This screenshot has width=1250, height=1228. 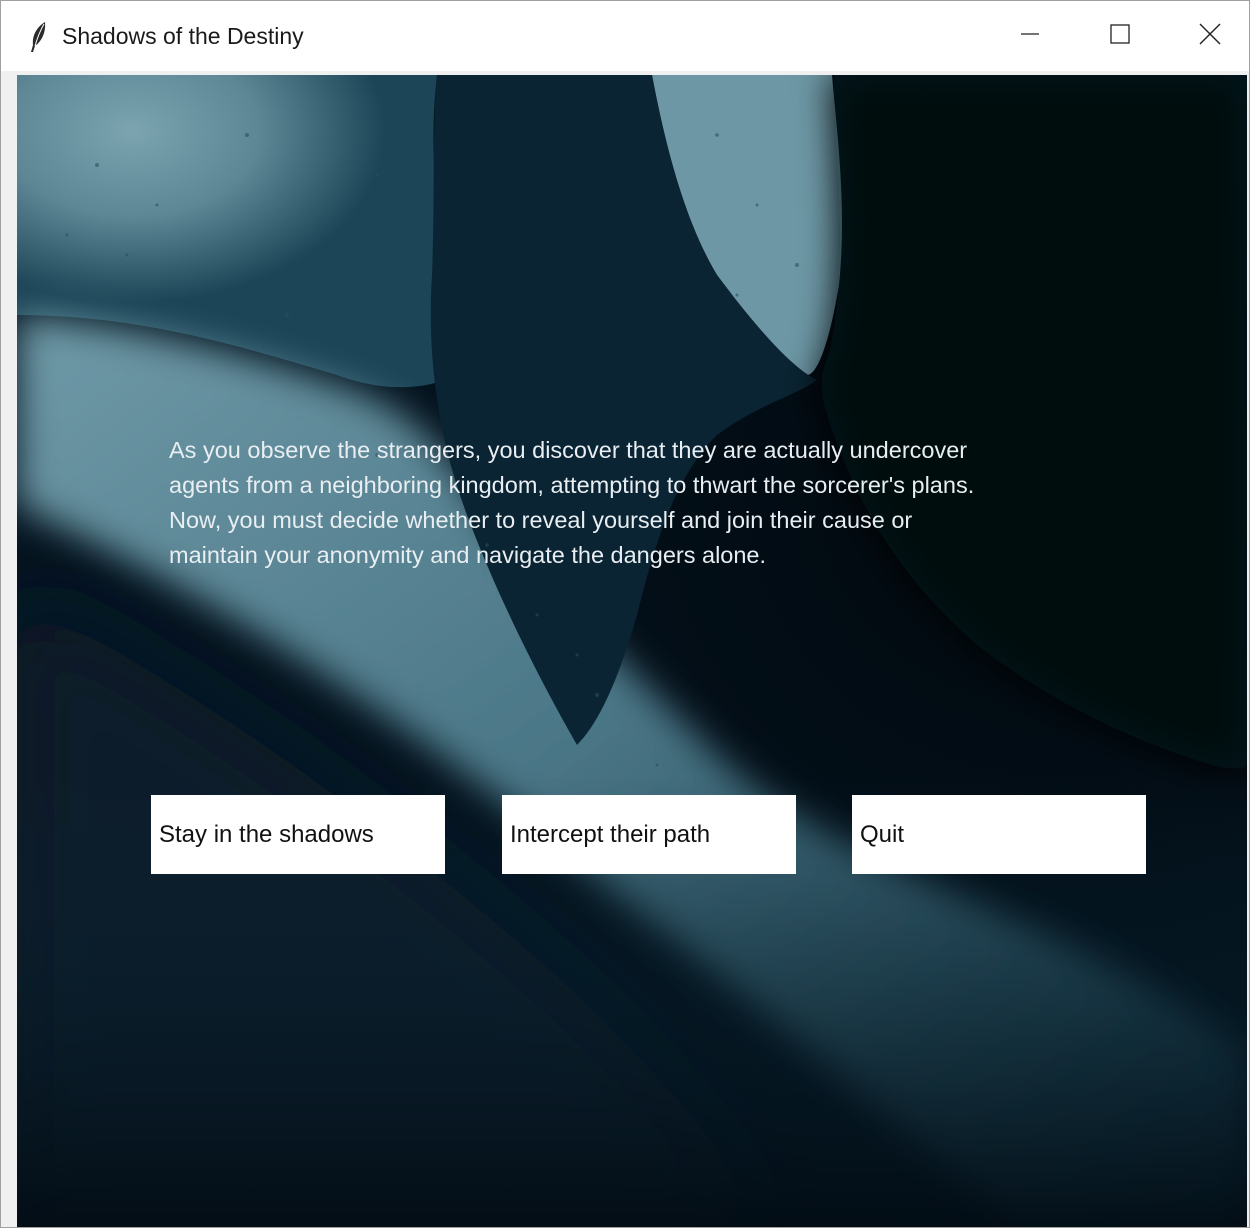 I want to click on maximize-button, so click(x=1120, y=36).